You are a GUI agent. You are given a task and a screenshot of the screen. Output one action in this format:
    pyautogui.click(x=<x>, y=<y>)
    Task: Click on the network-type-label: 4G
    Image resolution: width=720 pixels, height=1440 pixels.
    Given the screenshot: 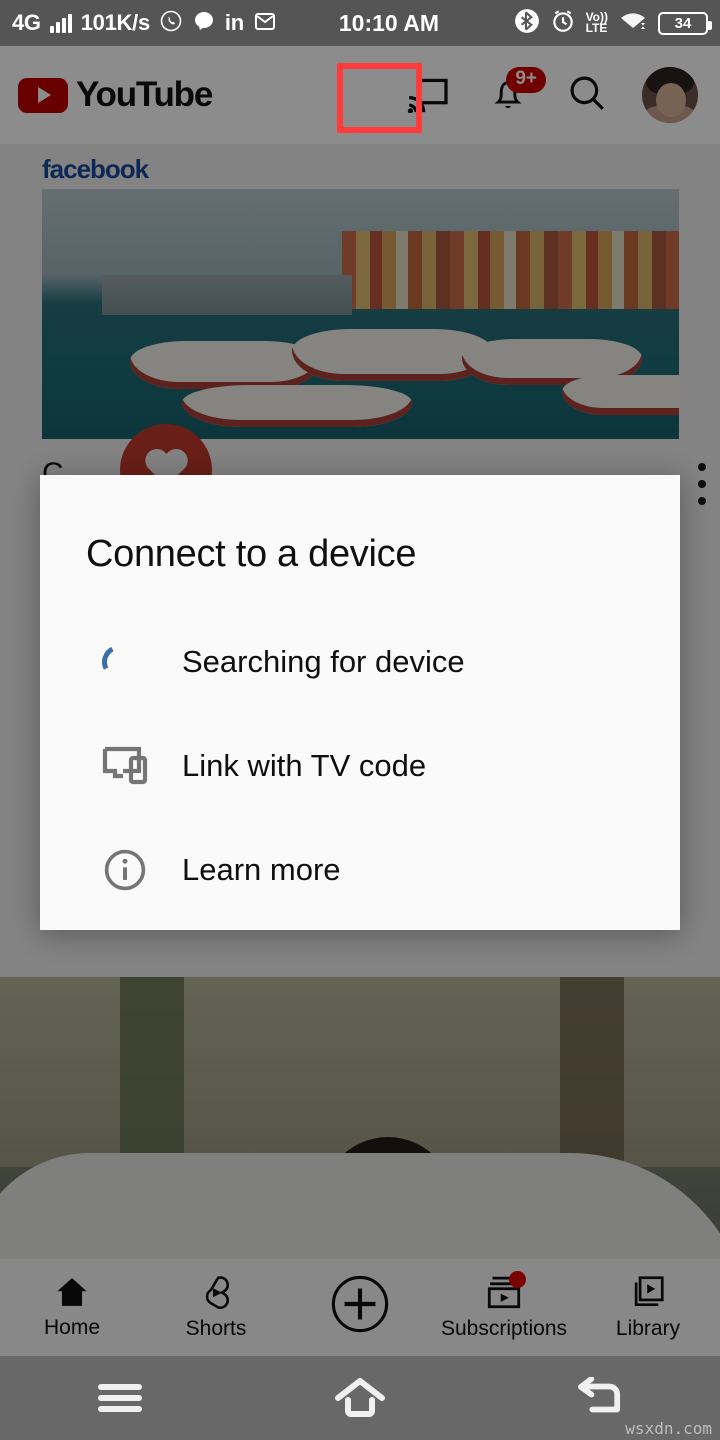 What is the action you would take?
    pyautogui.click(x=26, y=22)
    